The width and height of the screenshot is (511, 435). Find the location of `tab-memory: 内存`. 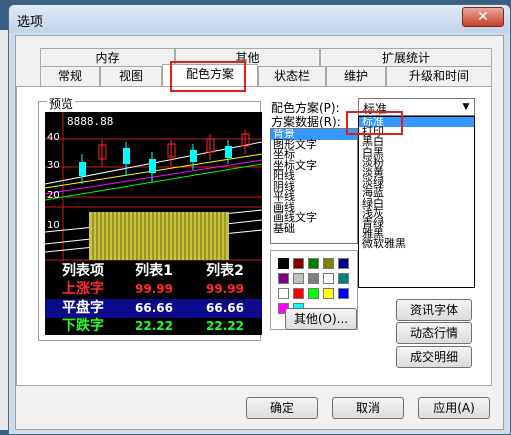

tab-memory: 内存 is located at coordinates (107, 58).